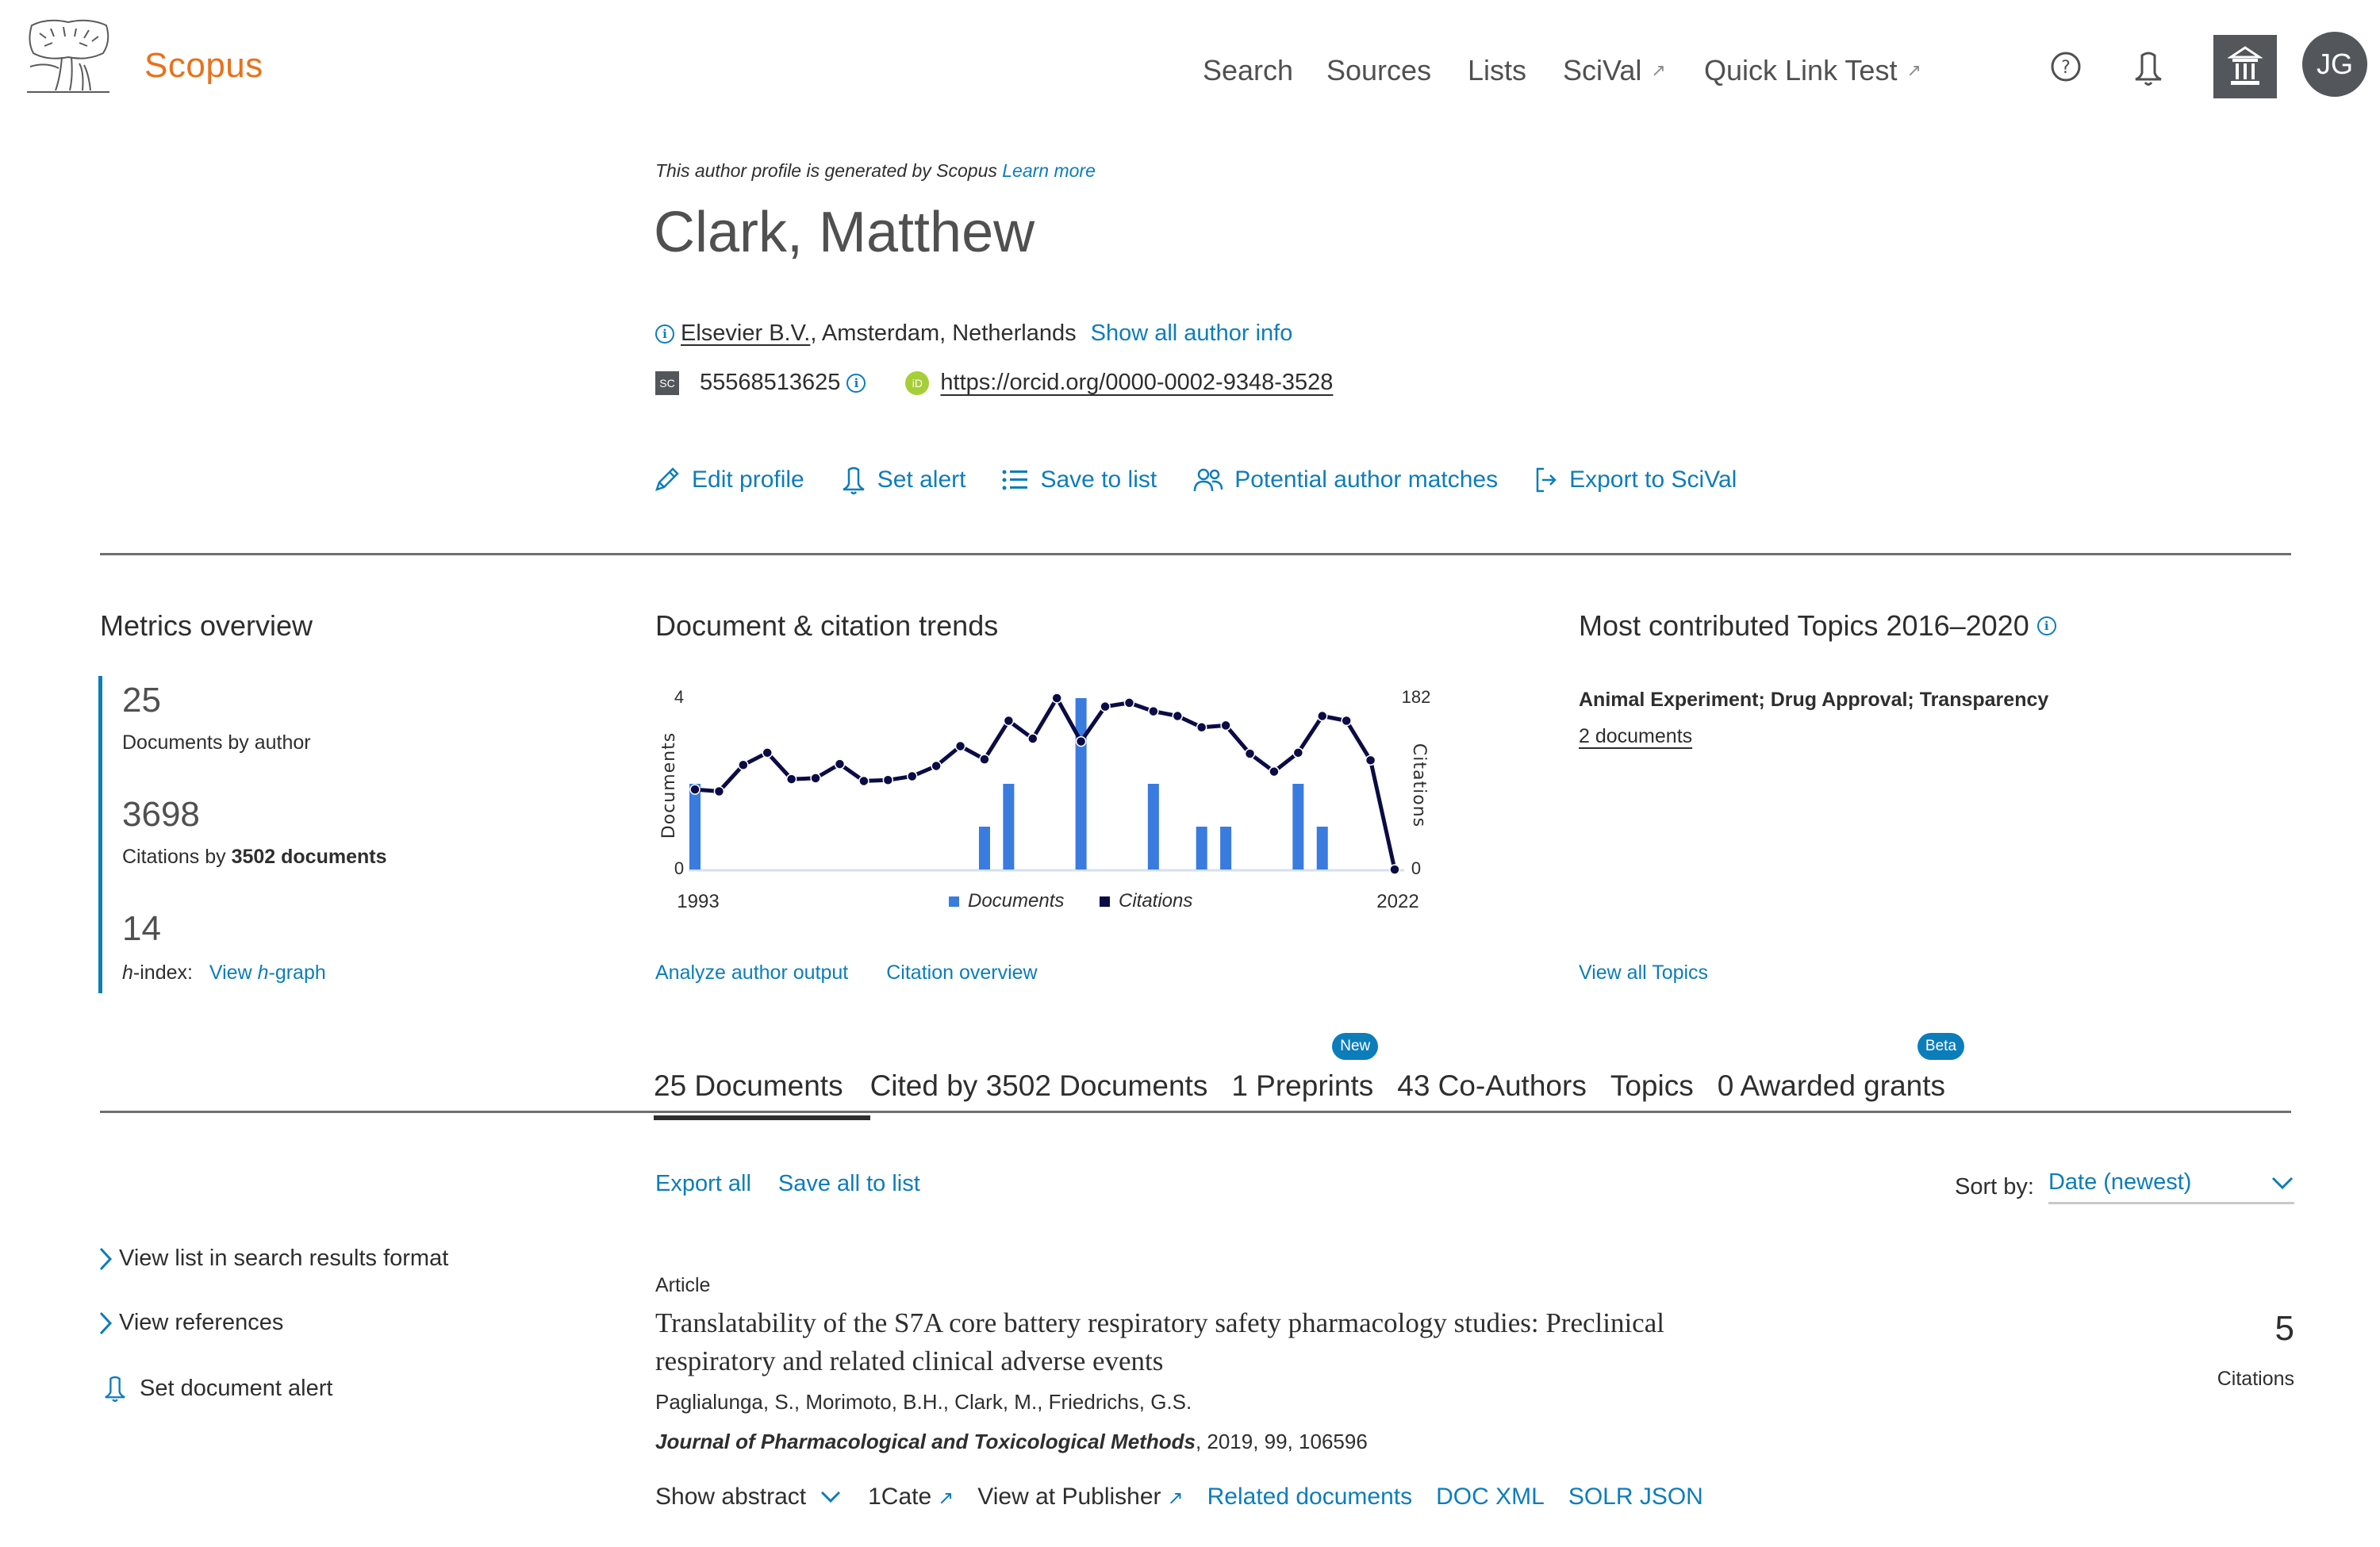  I want to click on citations-point-2000, so click(863, 781).